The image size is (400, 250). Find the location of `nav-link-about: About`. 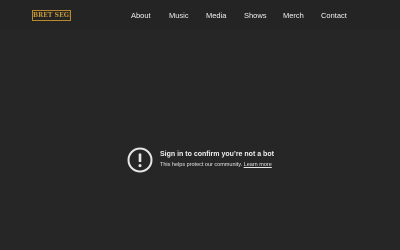

nav-link-about: About is located at coordinates (141, 16).